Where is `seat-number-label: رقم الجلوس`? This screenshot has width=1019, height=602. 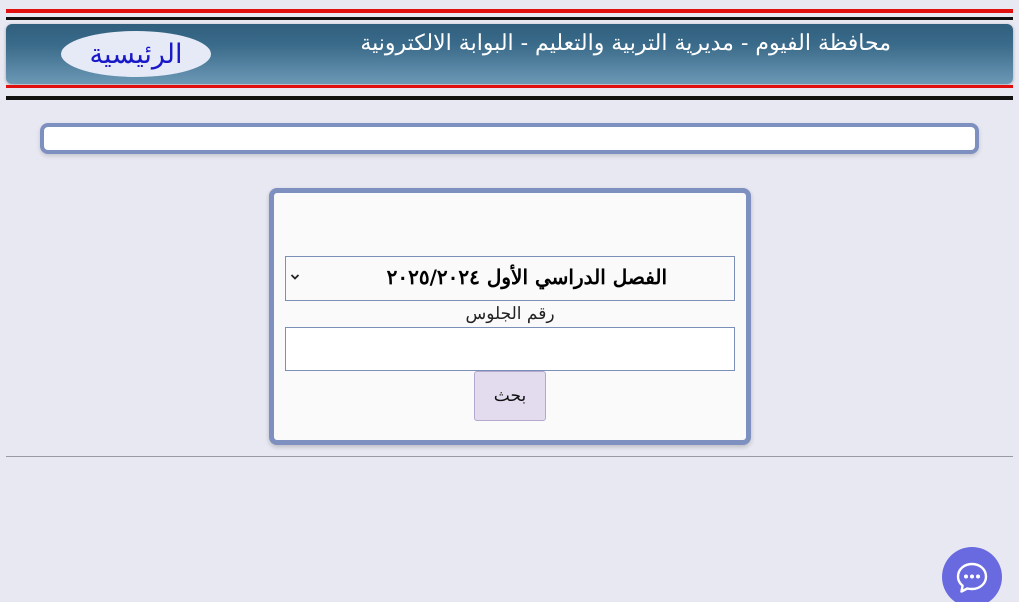
seat-number-label: رقم الجلوس is located at coordinates (510, 314).